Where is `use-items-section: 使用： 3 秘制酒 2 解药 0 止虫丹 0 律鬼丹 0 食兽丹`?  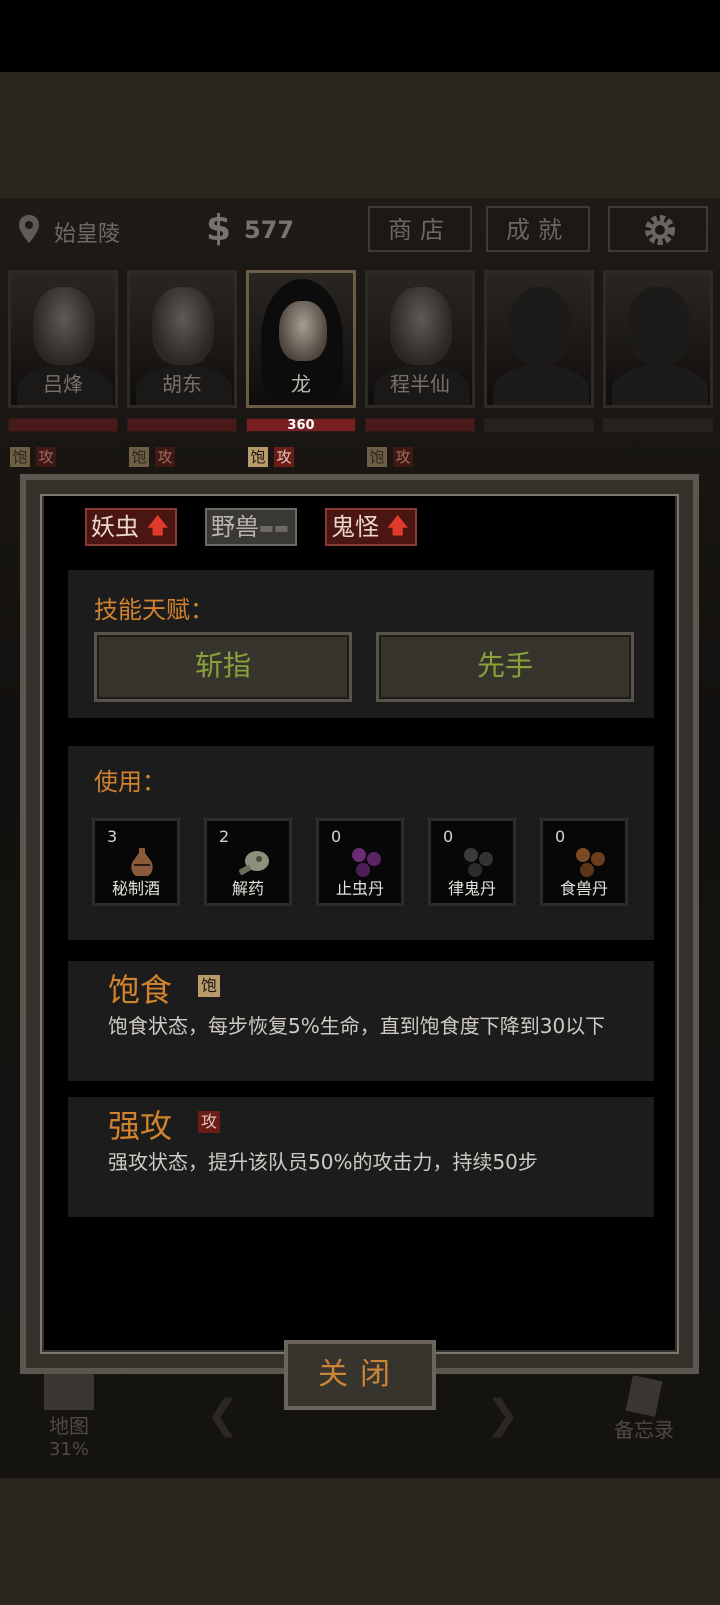
use-items-section: 使用： 3 秘制酒 2 解药 0 止虫丹 0 律鬼丹 0 食兽丹 is located at coordinates (361, 843).